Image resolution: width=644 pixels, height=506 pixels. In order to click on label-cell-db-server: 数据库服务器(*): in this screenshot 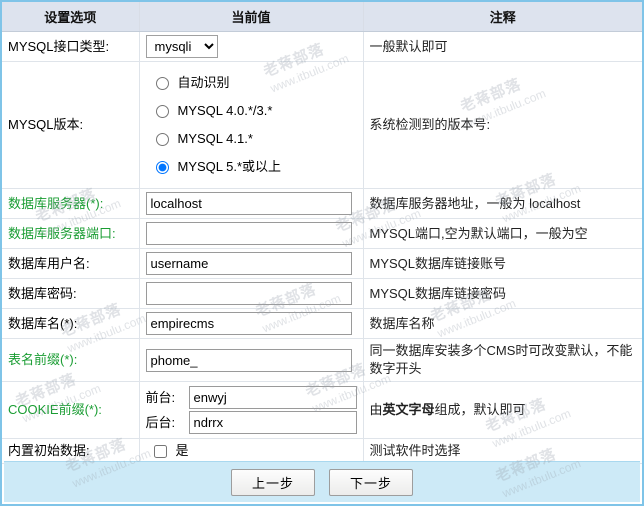, I will do `click(71, 203)`.